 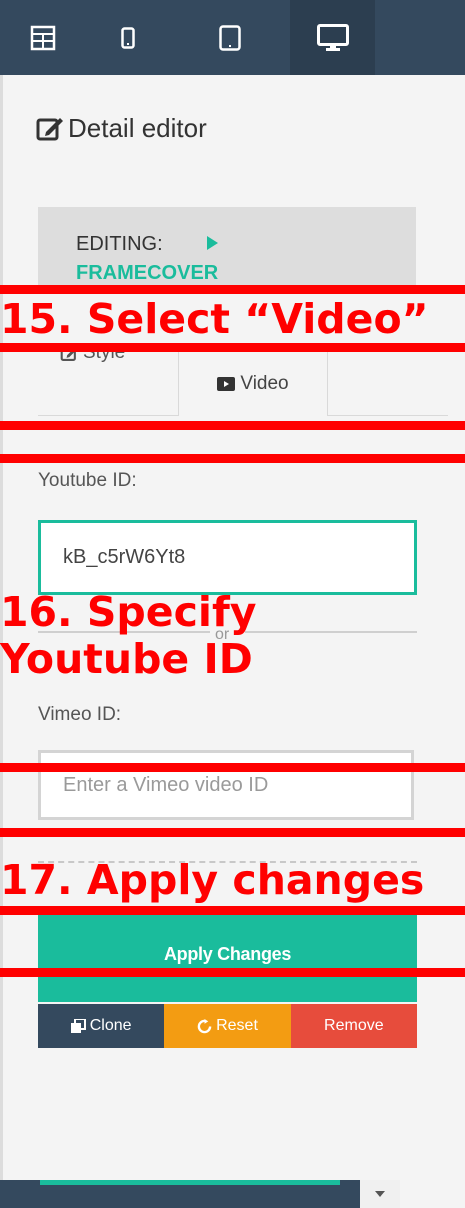 I want to click on tablet-view-button, so click(x=229, y=37).